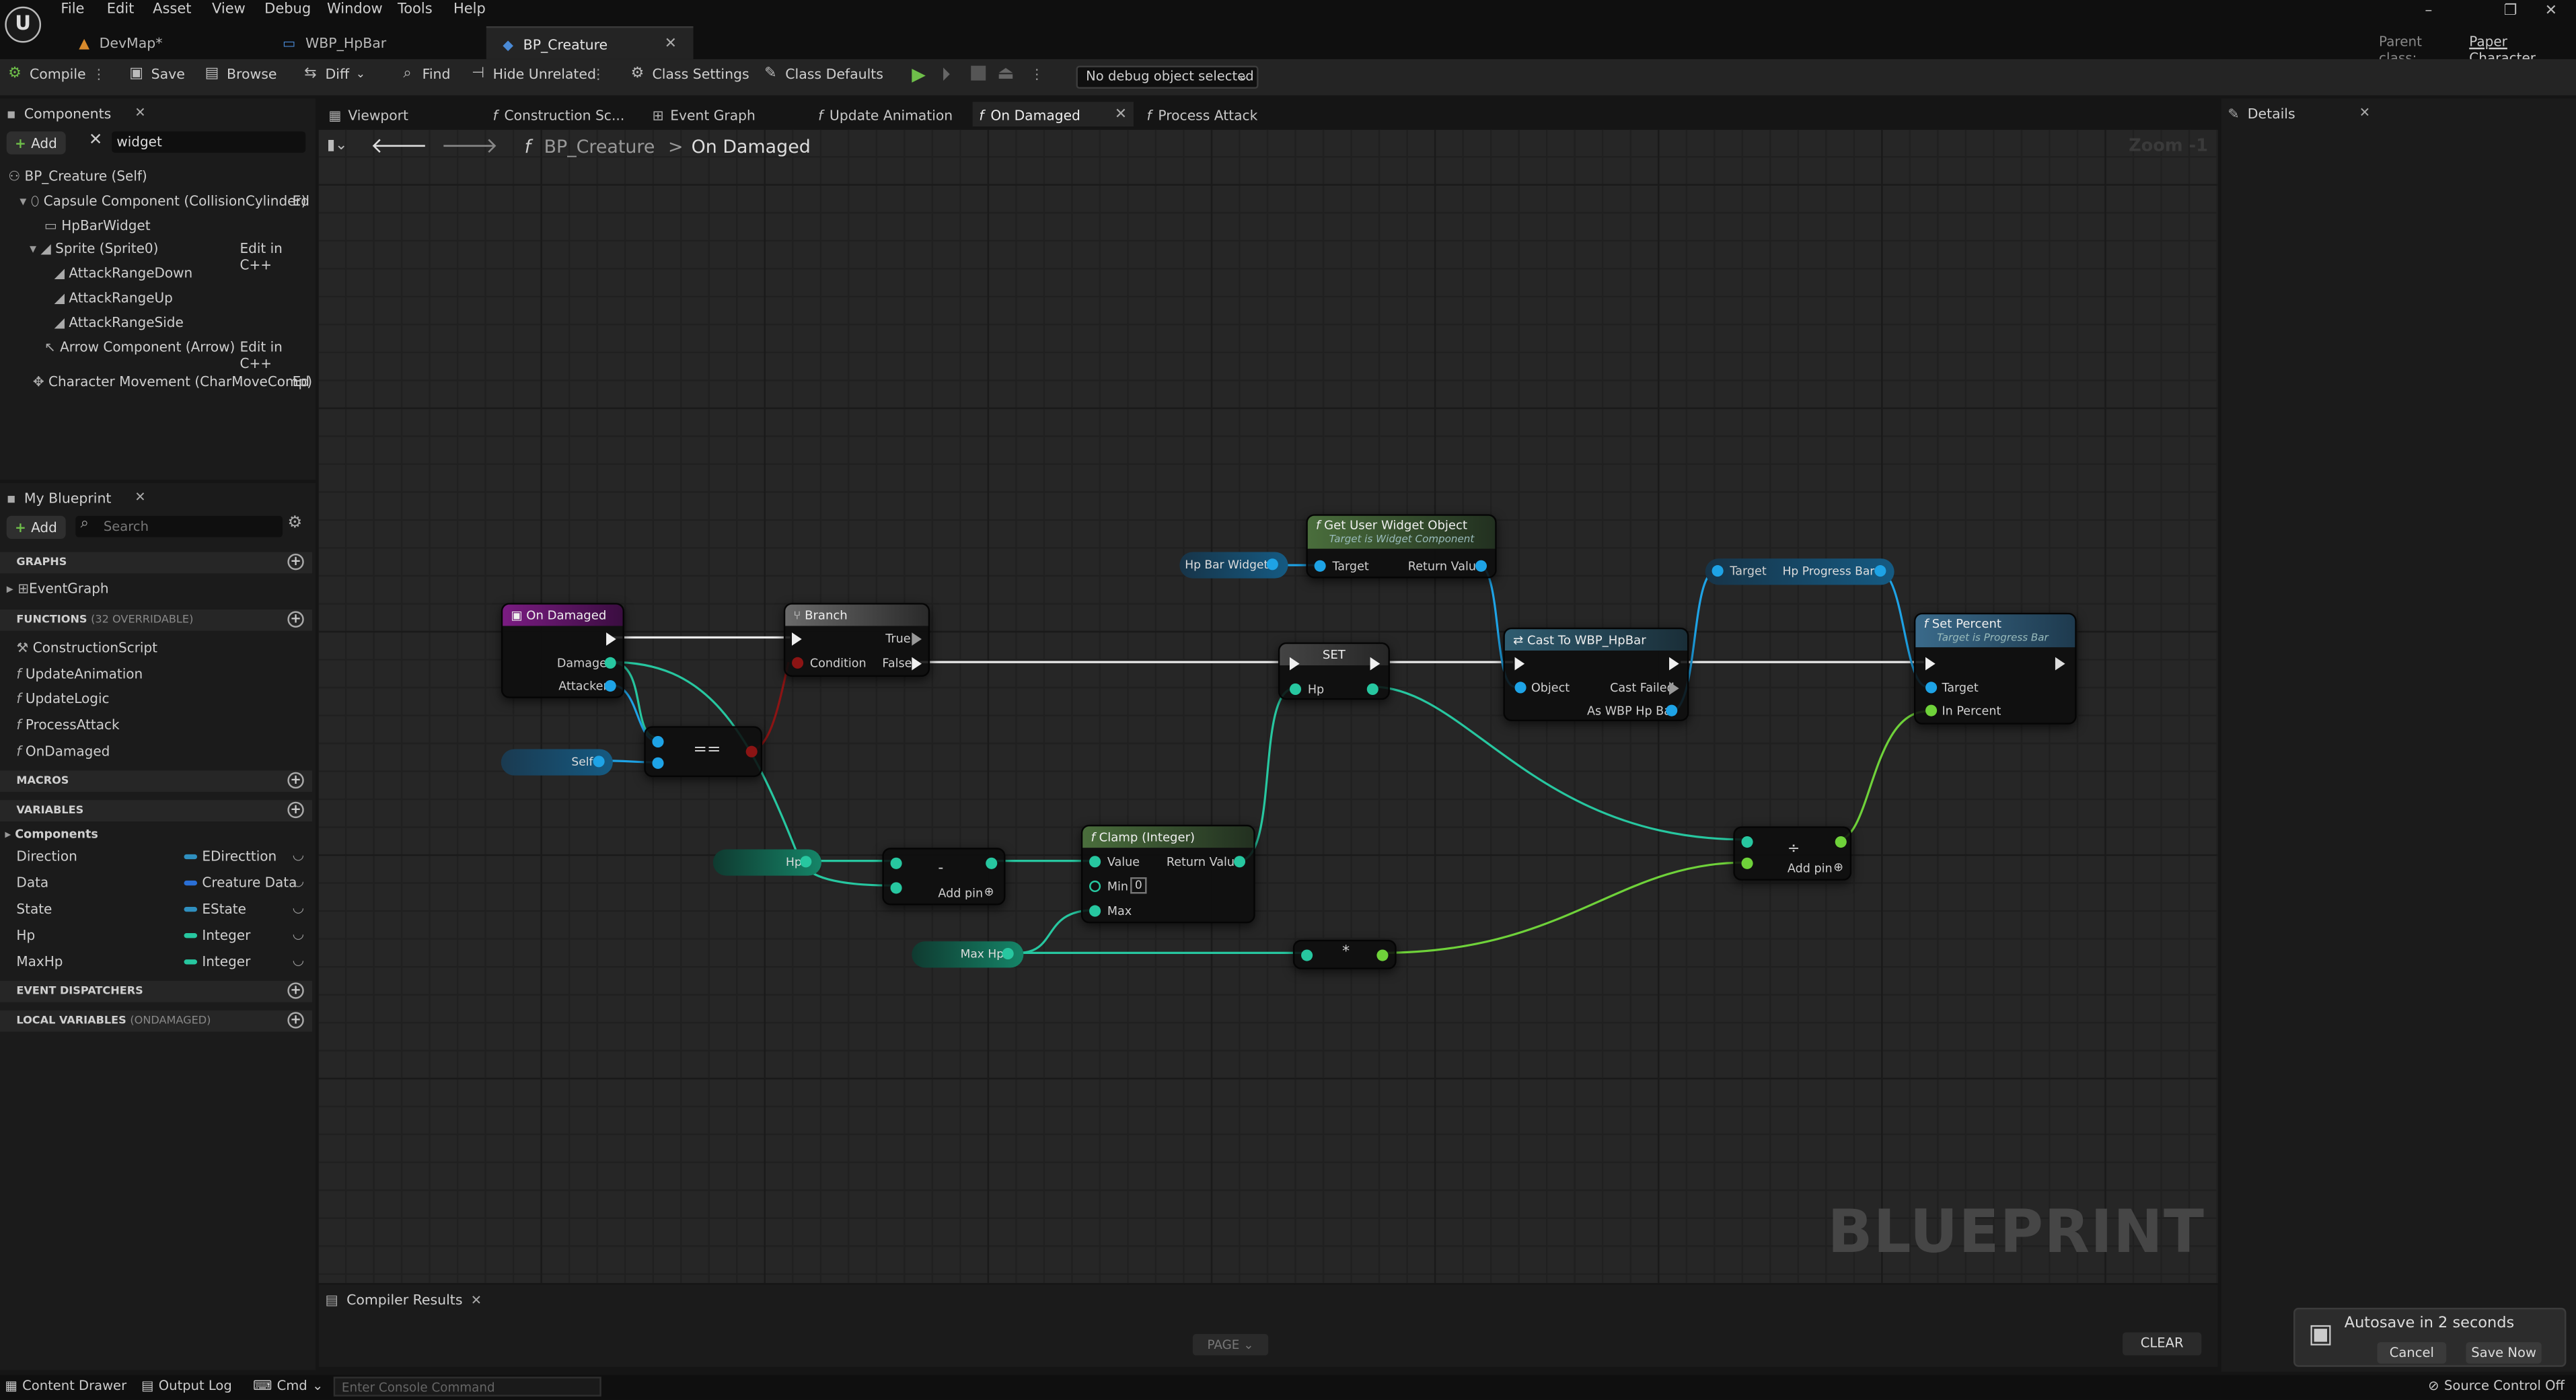 This screenshot has width=2576, height=1400. I want to click on min-pin, so click(1095, 886).